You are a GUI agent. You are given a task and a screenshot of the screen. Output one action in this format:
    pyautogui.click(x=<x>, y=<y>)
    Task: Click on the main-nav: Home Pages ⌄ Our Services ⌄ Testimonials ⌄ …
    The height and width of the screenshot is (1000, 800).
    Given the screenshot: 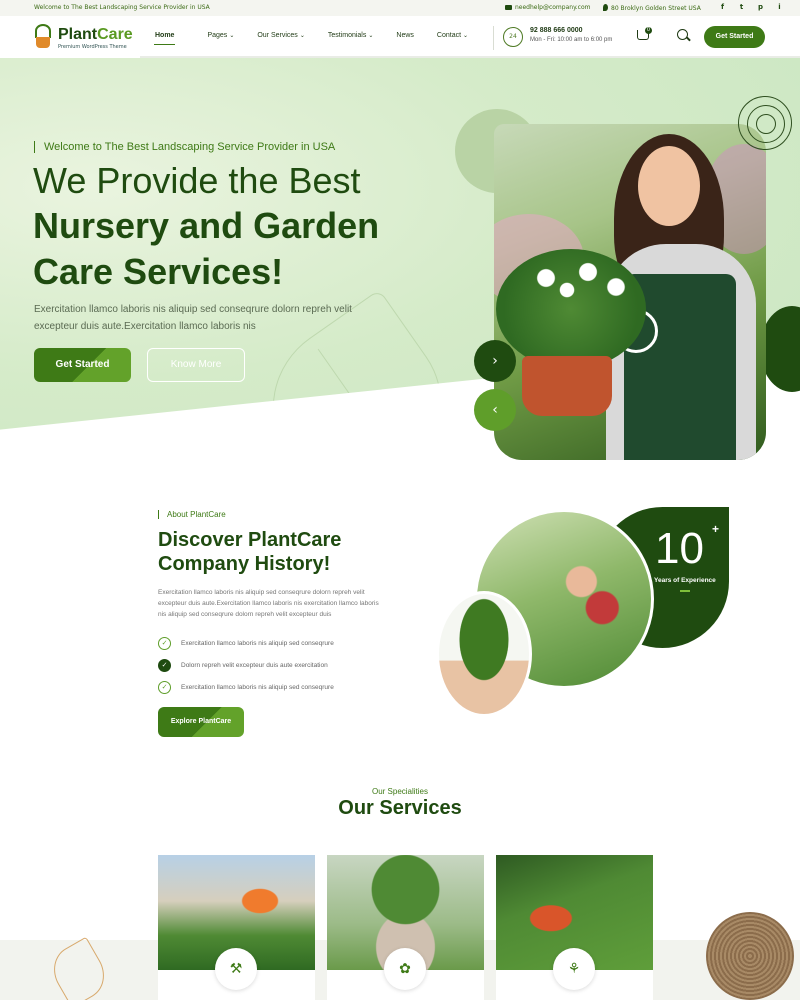 What is the action you would take?
    pyautogui.click(x=310, y=38)
    